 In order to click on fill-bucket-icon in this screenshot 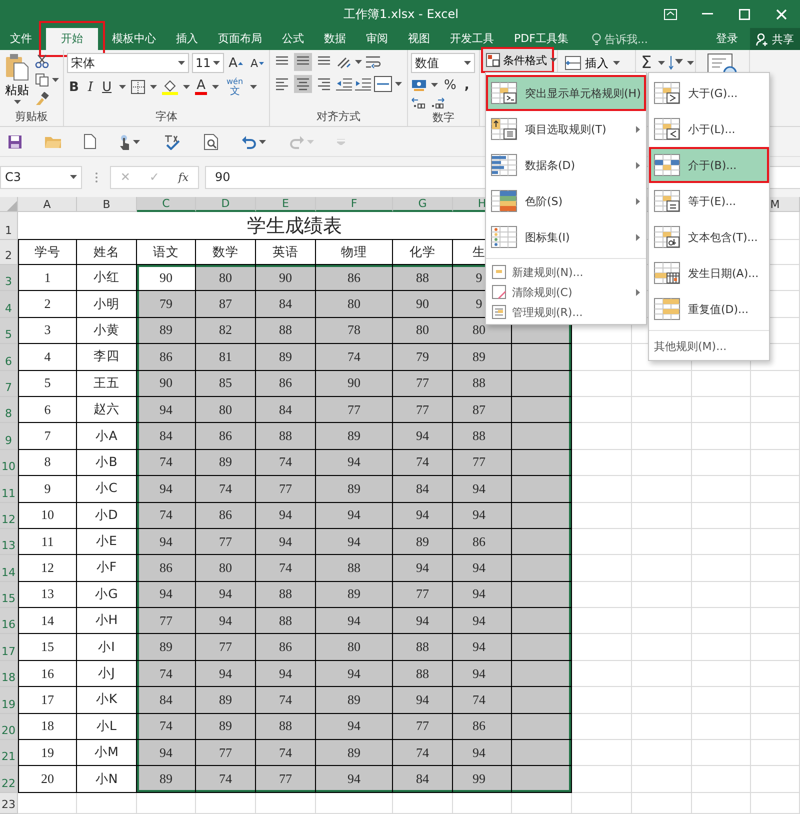, I will do `click(170, 87)`.